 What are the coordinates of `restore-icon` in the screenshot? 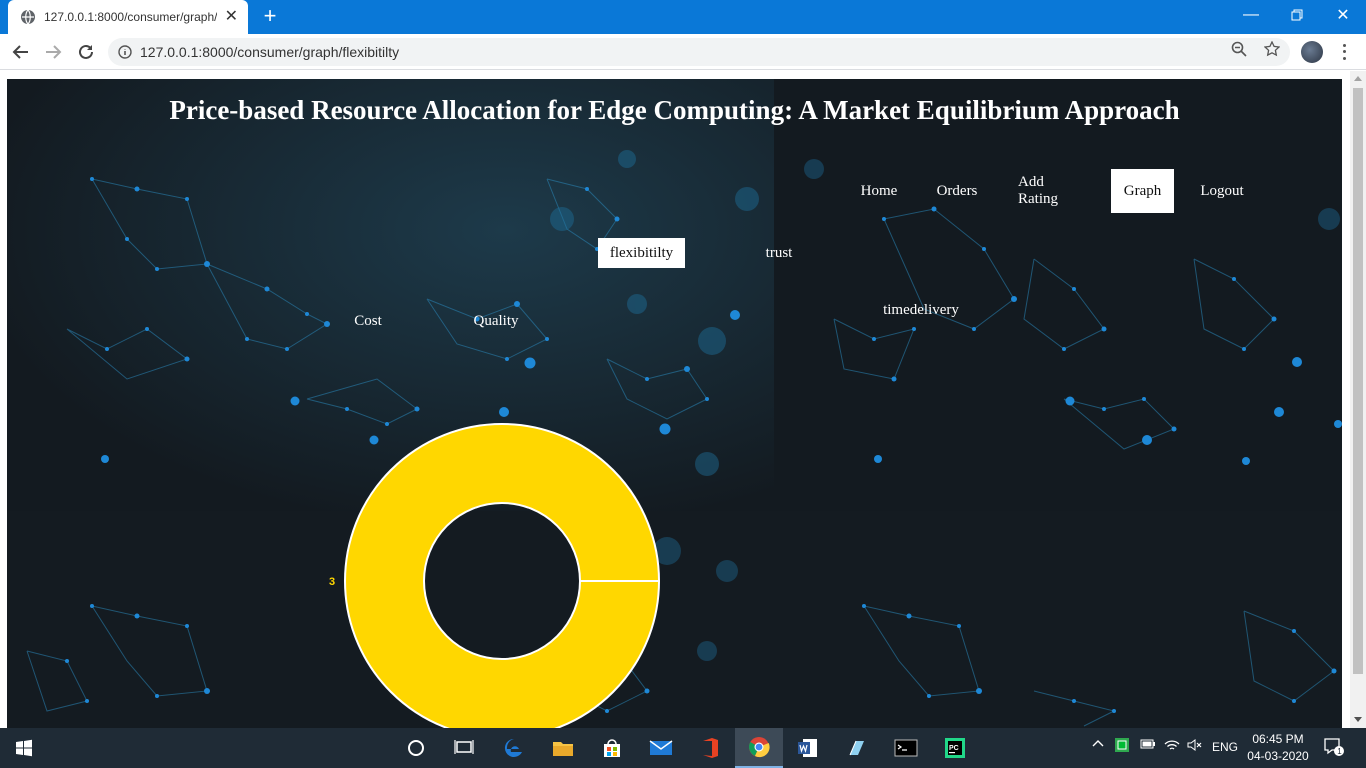 It's located at (1297, 15).